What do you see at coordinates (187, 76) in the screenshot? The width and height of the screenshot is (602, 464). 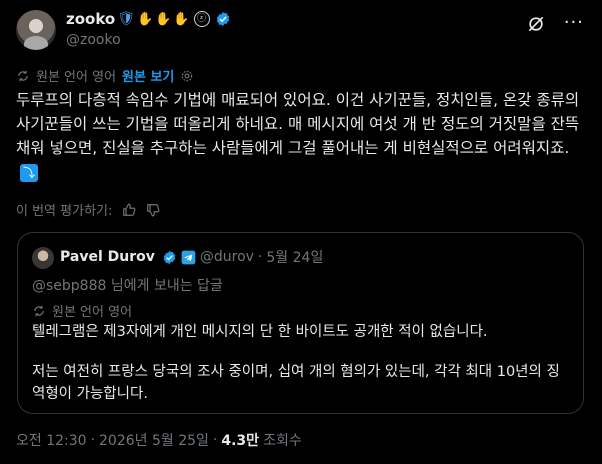 I see `gear-icon` at bounding box center [187, 76].